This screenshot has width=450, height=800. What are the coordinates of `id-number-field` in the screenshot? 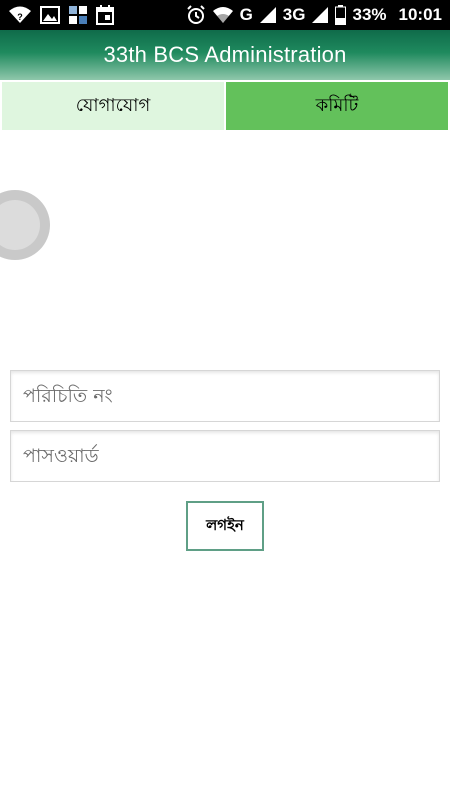 It's located at (225, 396).